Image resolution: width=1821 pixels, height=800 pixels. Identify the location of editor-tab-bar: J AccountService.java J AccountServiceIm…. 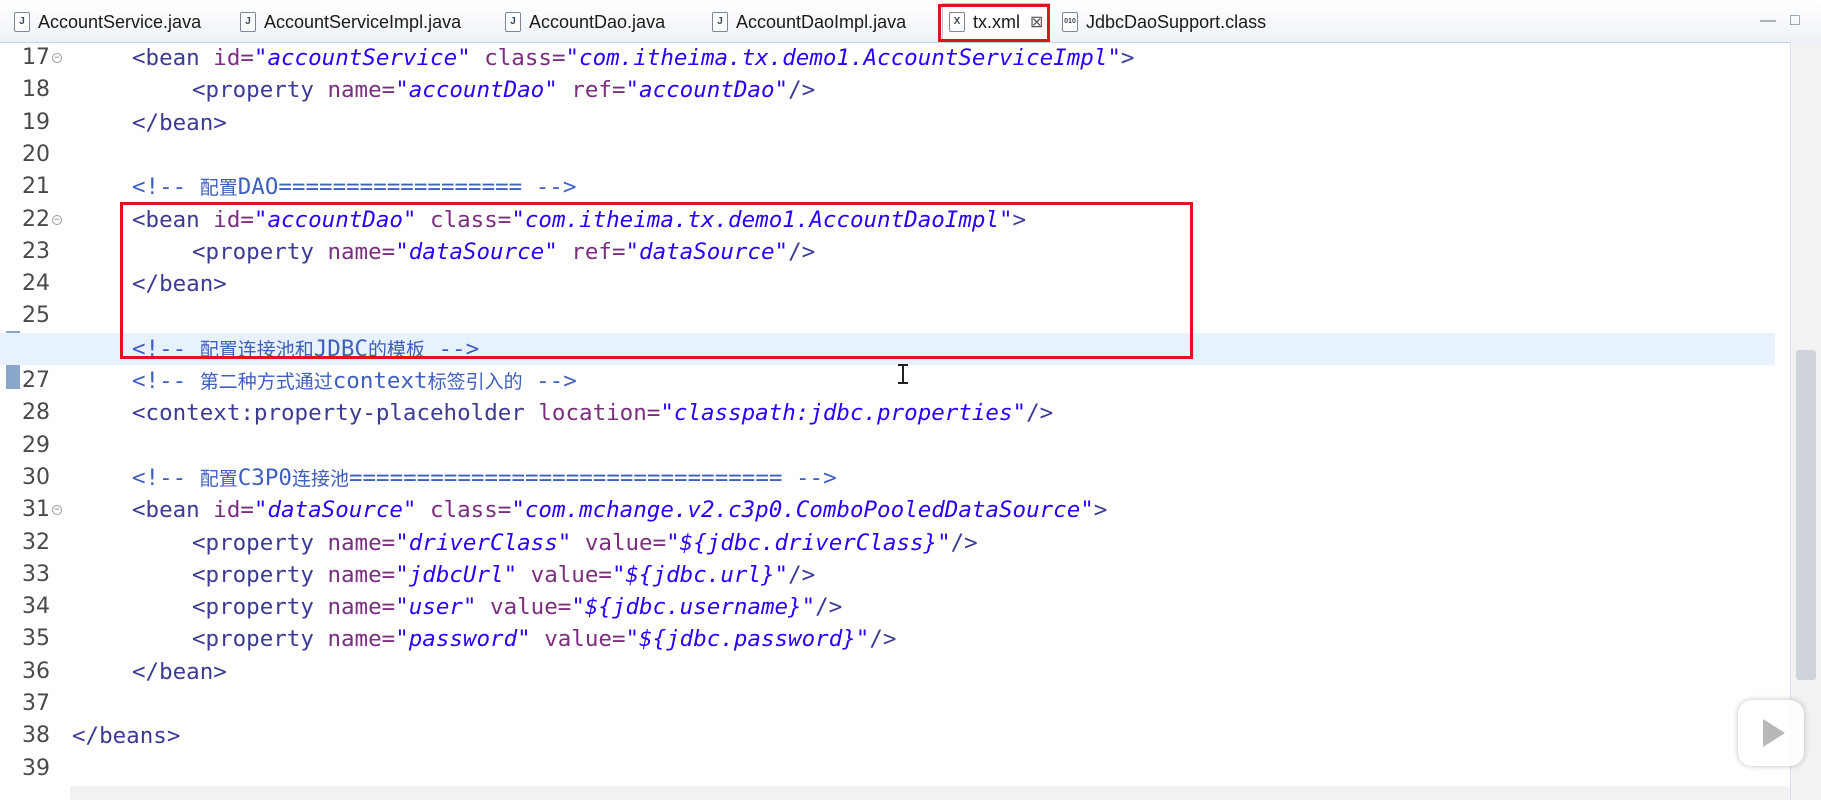
(910, 21).